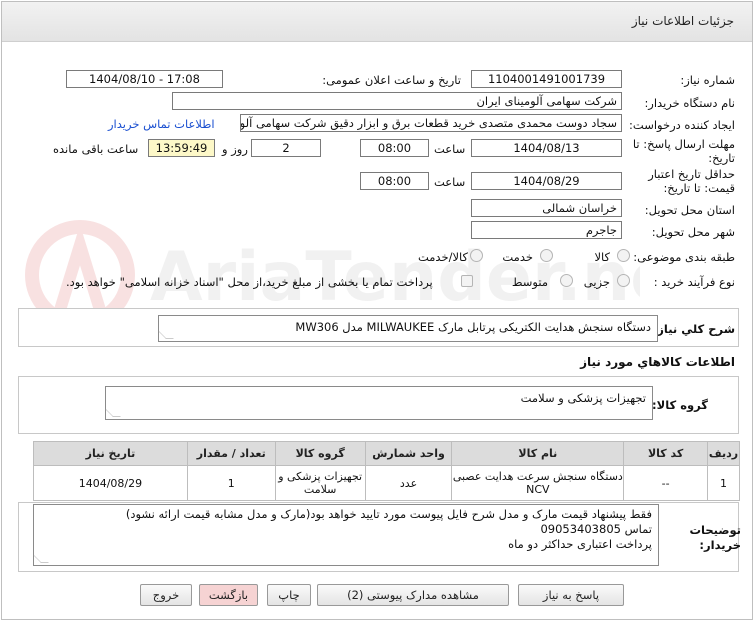 Image resolution: width=755 pixels, height=622 pixels. I want to click on days-remaining-field: 2, so click(286, 148).